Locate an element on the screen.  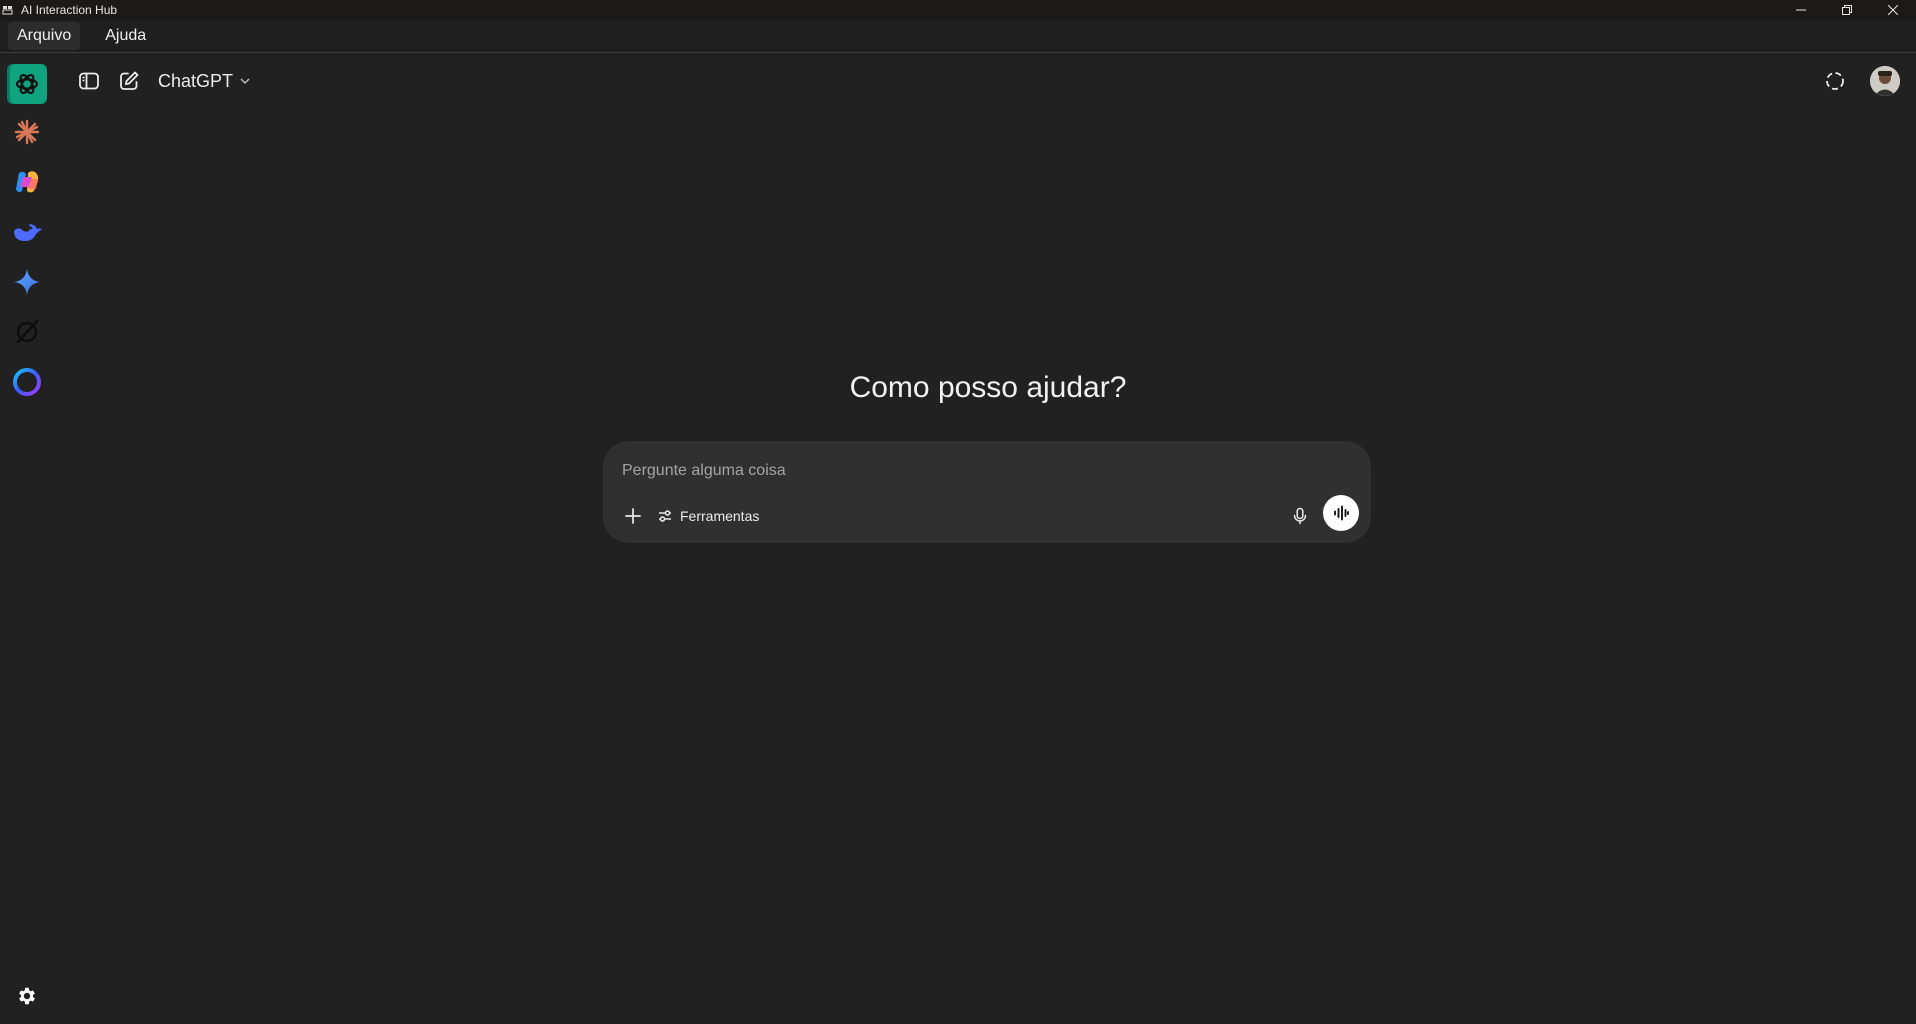
dictate-button is located at coordinates (1300, 516).